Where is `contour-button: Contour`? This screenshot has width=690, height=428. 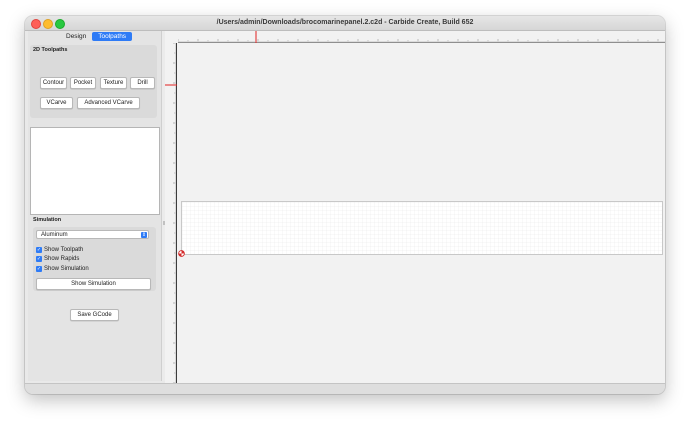
contour-button: Contour is located at coordinates (53, 83).